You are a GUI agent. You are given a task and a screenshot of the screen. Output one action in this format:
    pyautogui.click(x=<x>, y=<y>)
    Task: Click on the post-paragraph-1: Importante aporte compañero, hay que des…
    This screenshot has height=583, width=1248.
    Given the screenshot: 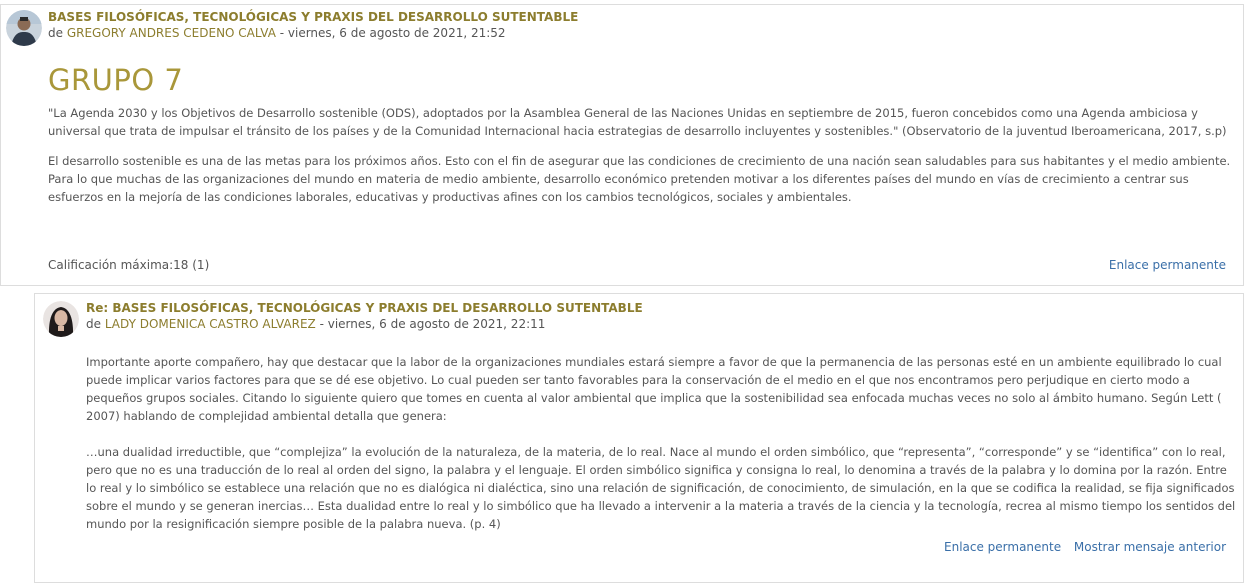 What is the action you would take?
    pyautogui.click(x=654, y=389)
    